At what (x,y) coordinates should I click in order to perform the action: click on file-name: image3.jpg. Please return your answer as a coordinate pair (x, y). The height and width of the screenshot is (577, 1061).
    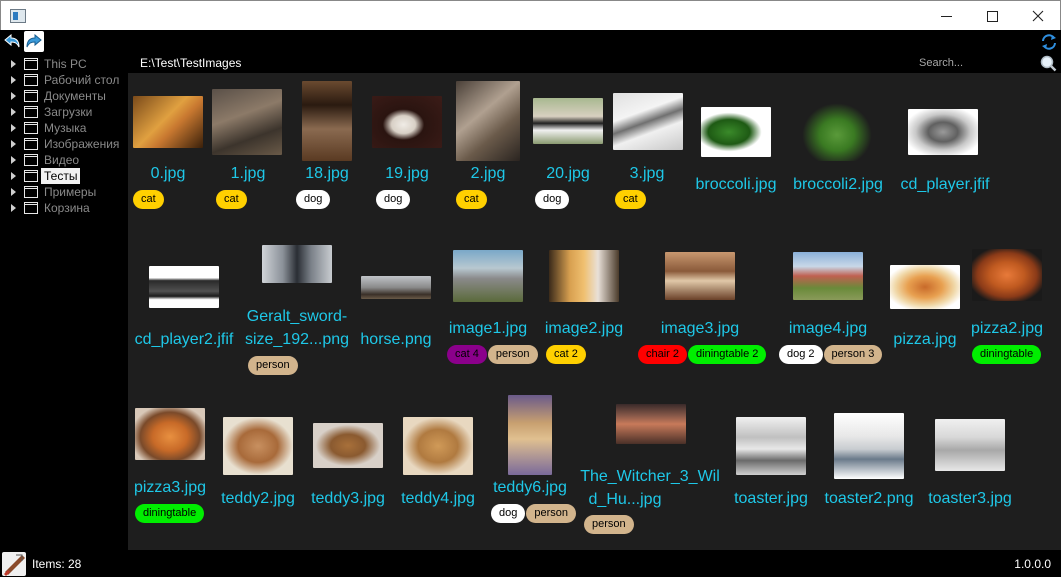
    Looking at the image, I should click on (700, 328).